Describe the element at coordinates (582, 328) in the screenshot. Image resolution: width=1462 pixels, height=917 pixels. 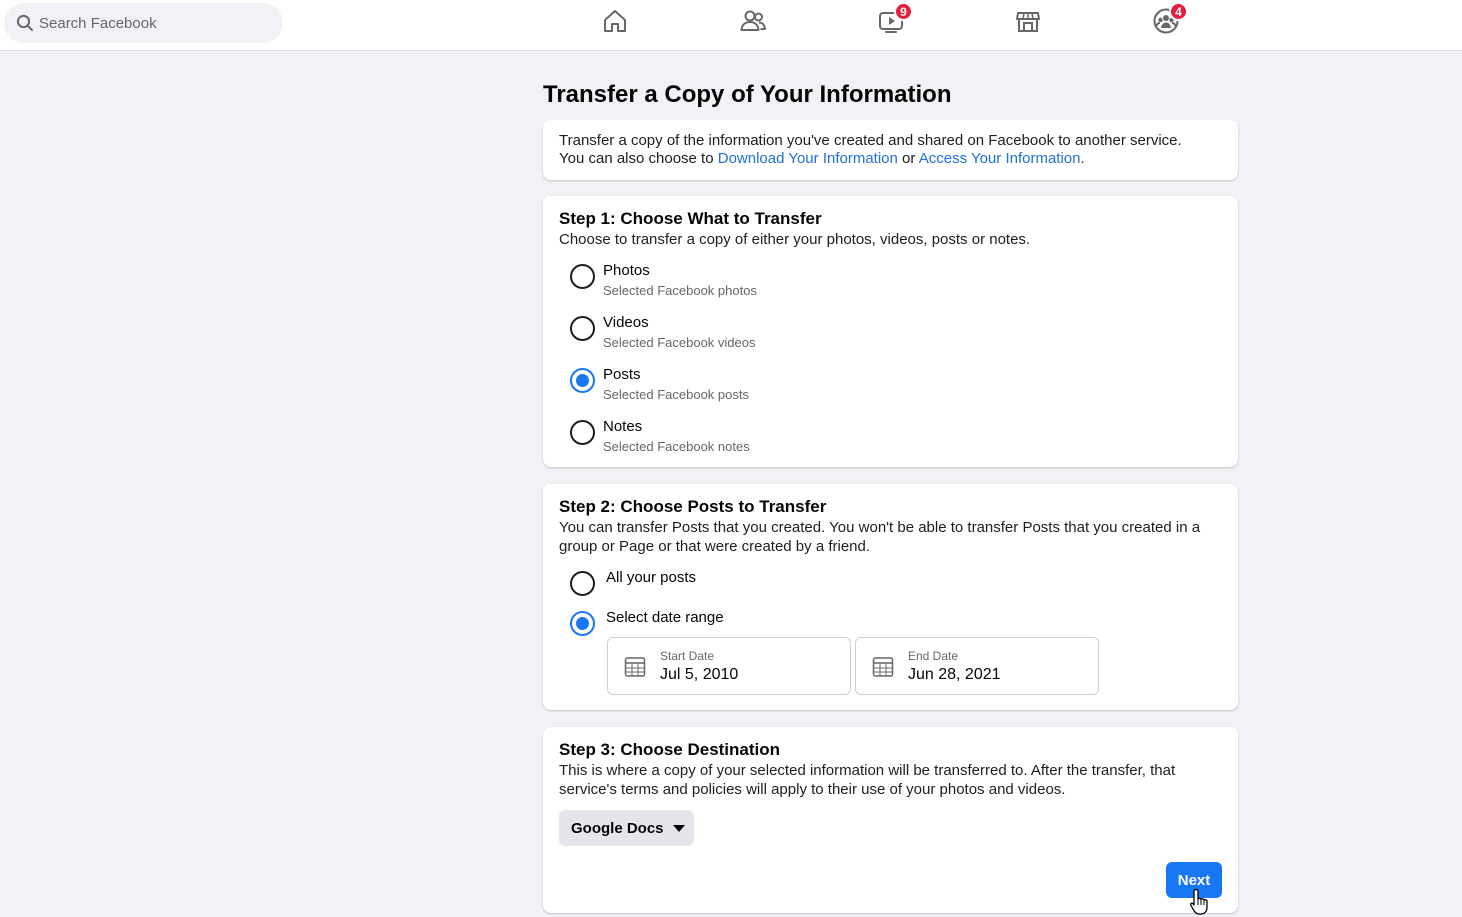
I see `videos-radio` at that location.